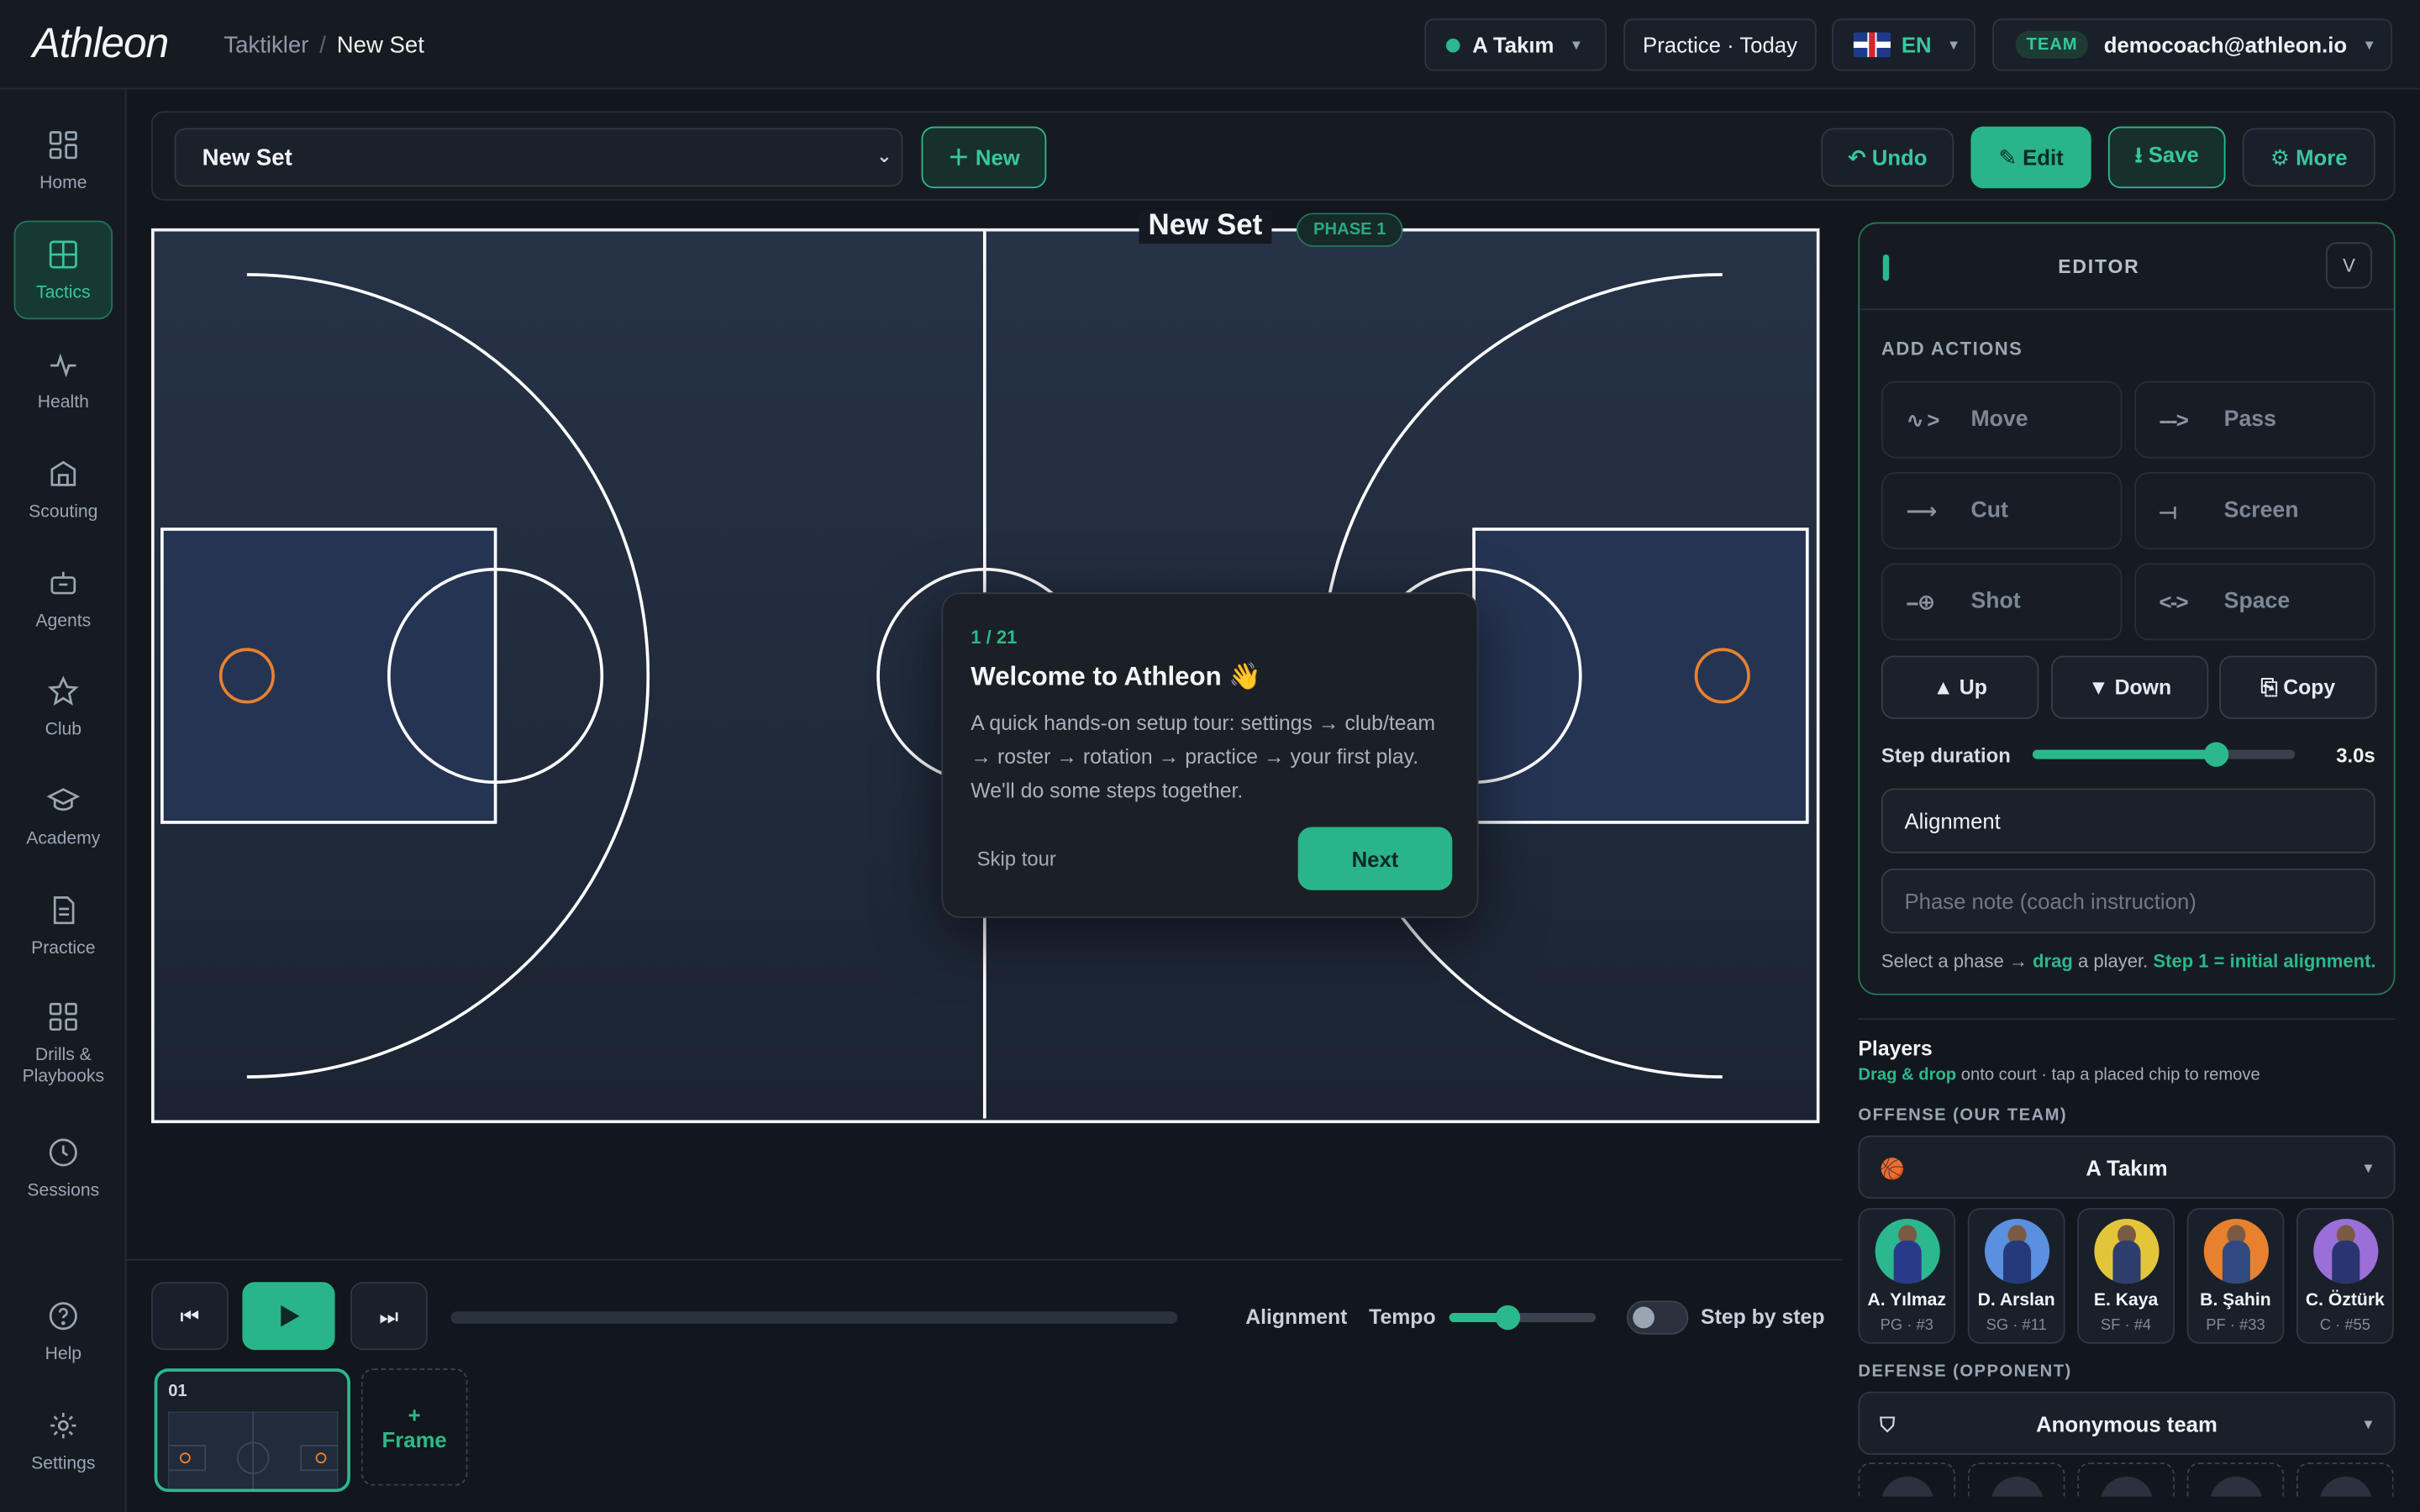 The width and height of the screenshot is (2420, 1512). What do you see at coordinates (64, 1042) in the screenshot?
I see `sidebar-item-drills-playbooks: Drills & Playbooks` at bounding box center [64, 1042].